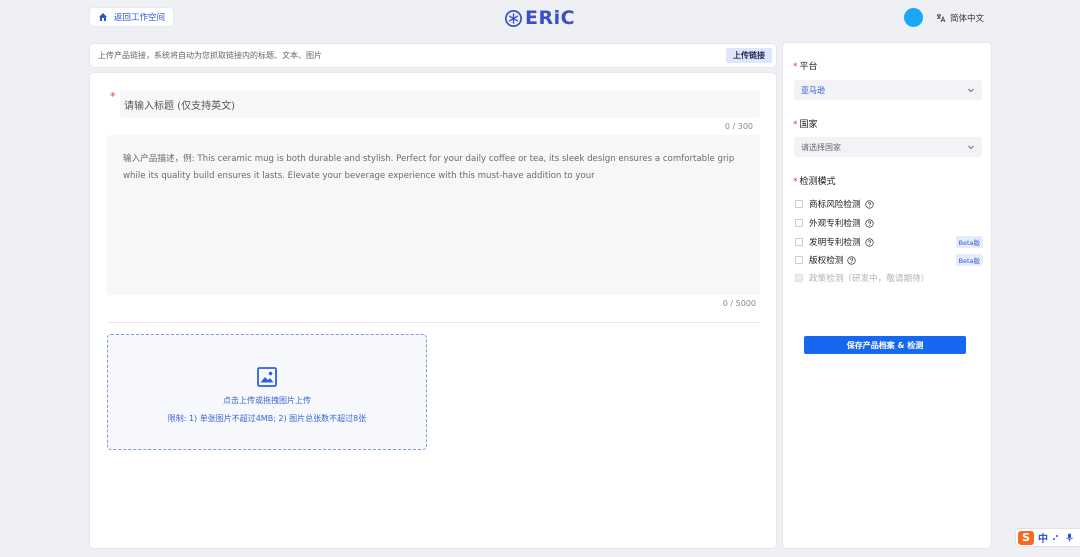  What do you see at coordinates (103, 17) in the screenshot?
I see `home-icon` at bounding box center [103, 17].